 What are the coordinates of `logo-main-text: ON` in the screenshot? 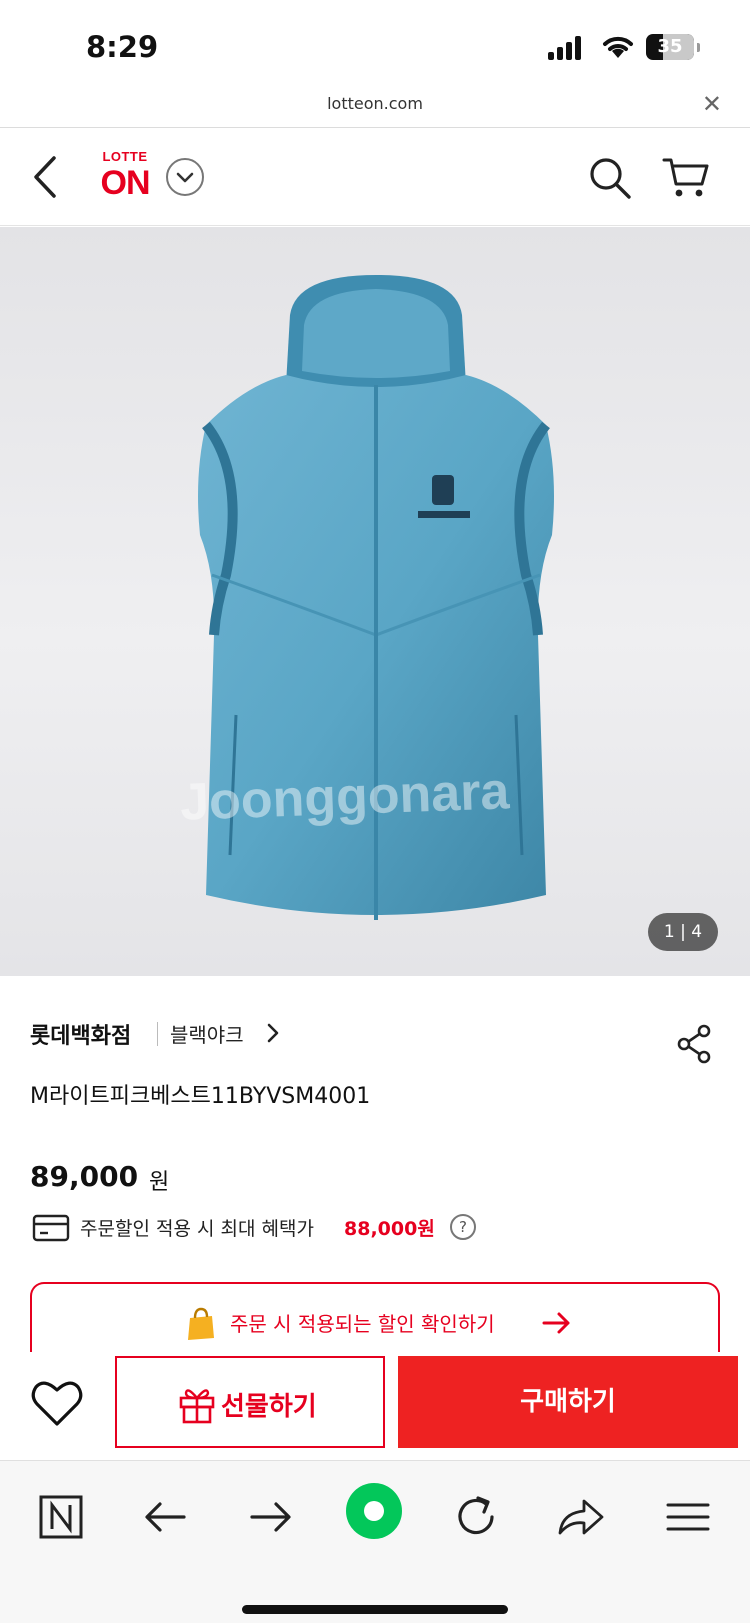 It's located at (125, 183).